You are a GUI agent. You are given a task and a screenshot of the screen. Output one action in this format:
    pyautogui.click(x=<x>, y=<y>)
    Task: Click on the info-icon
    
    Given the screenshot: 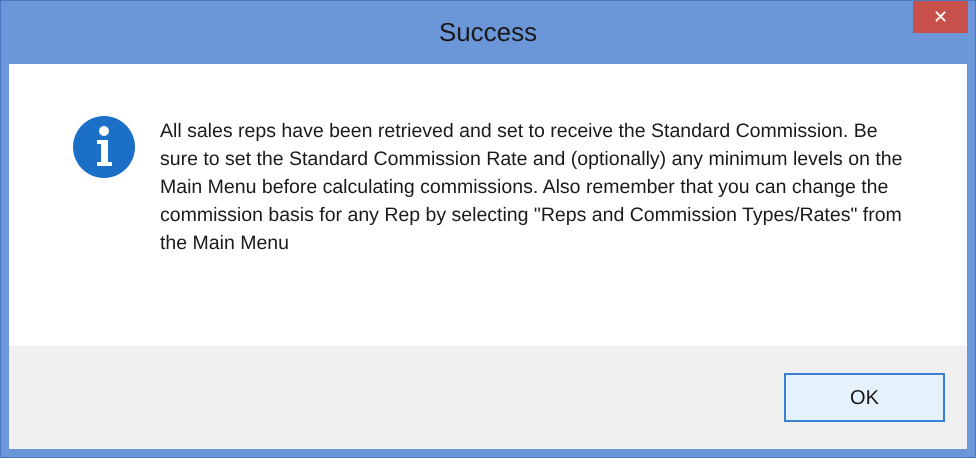 What is the action you would take?
    pyautogui.click(x=104, y=147)
    